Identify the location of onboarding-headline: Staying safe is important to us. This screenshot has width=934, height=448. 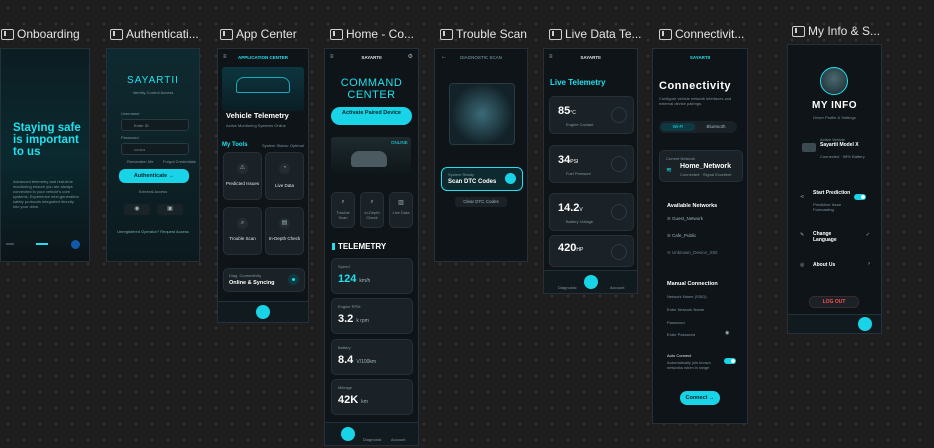
(47, 140).